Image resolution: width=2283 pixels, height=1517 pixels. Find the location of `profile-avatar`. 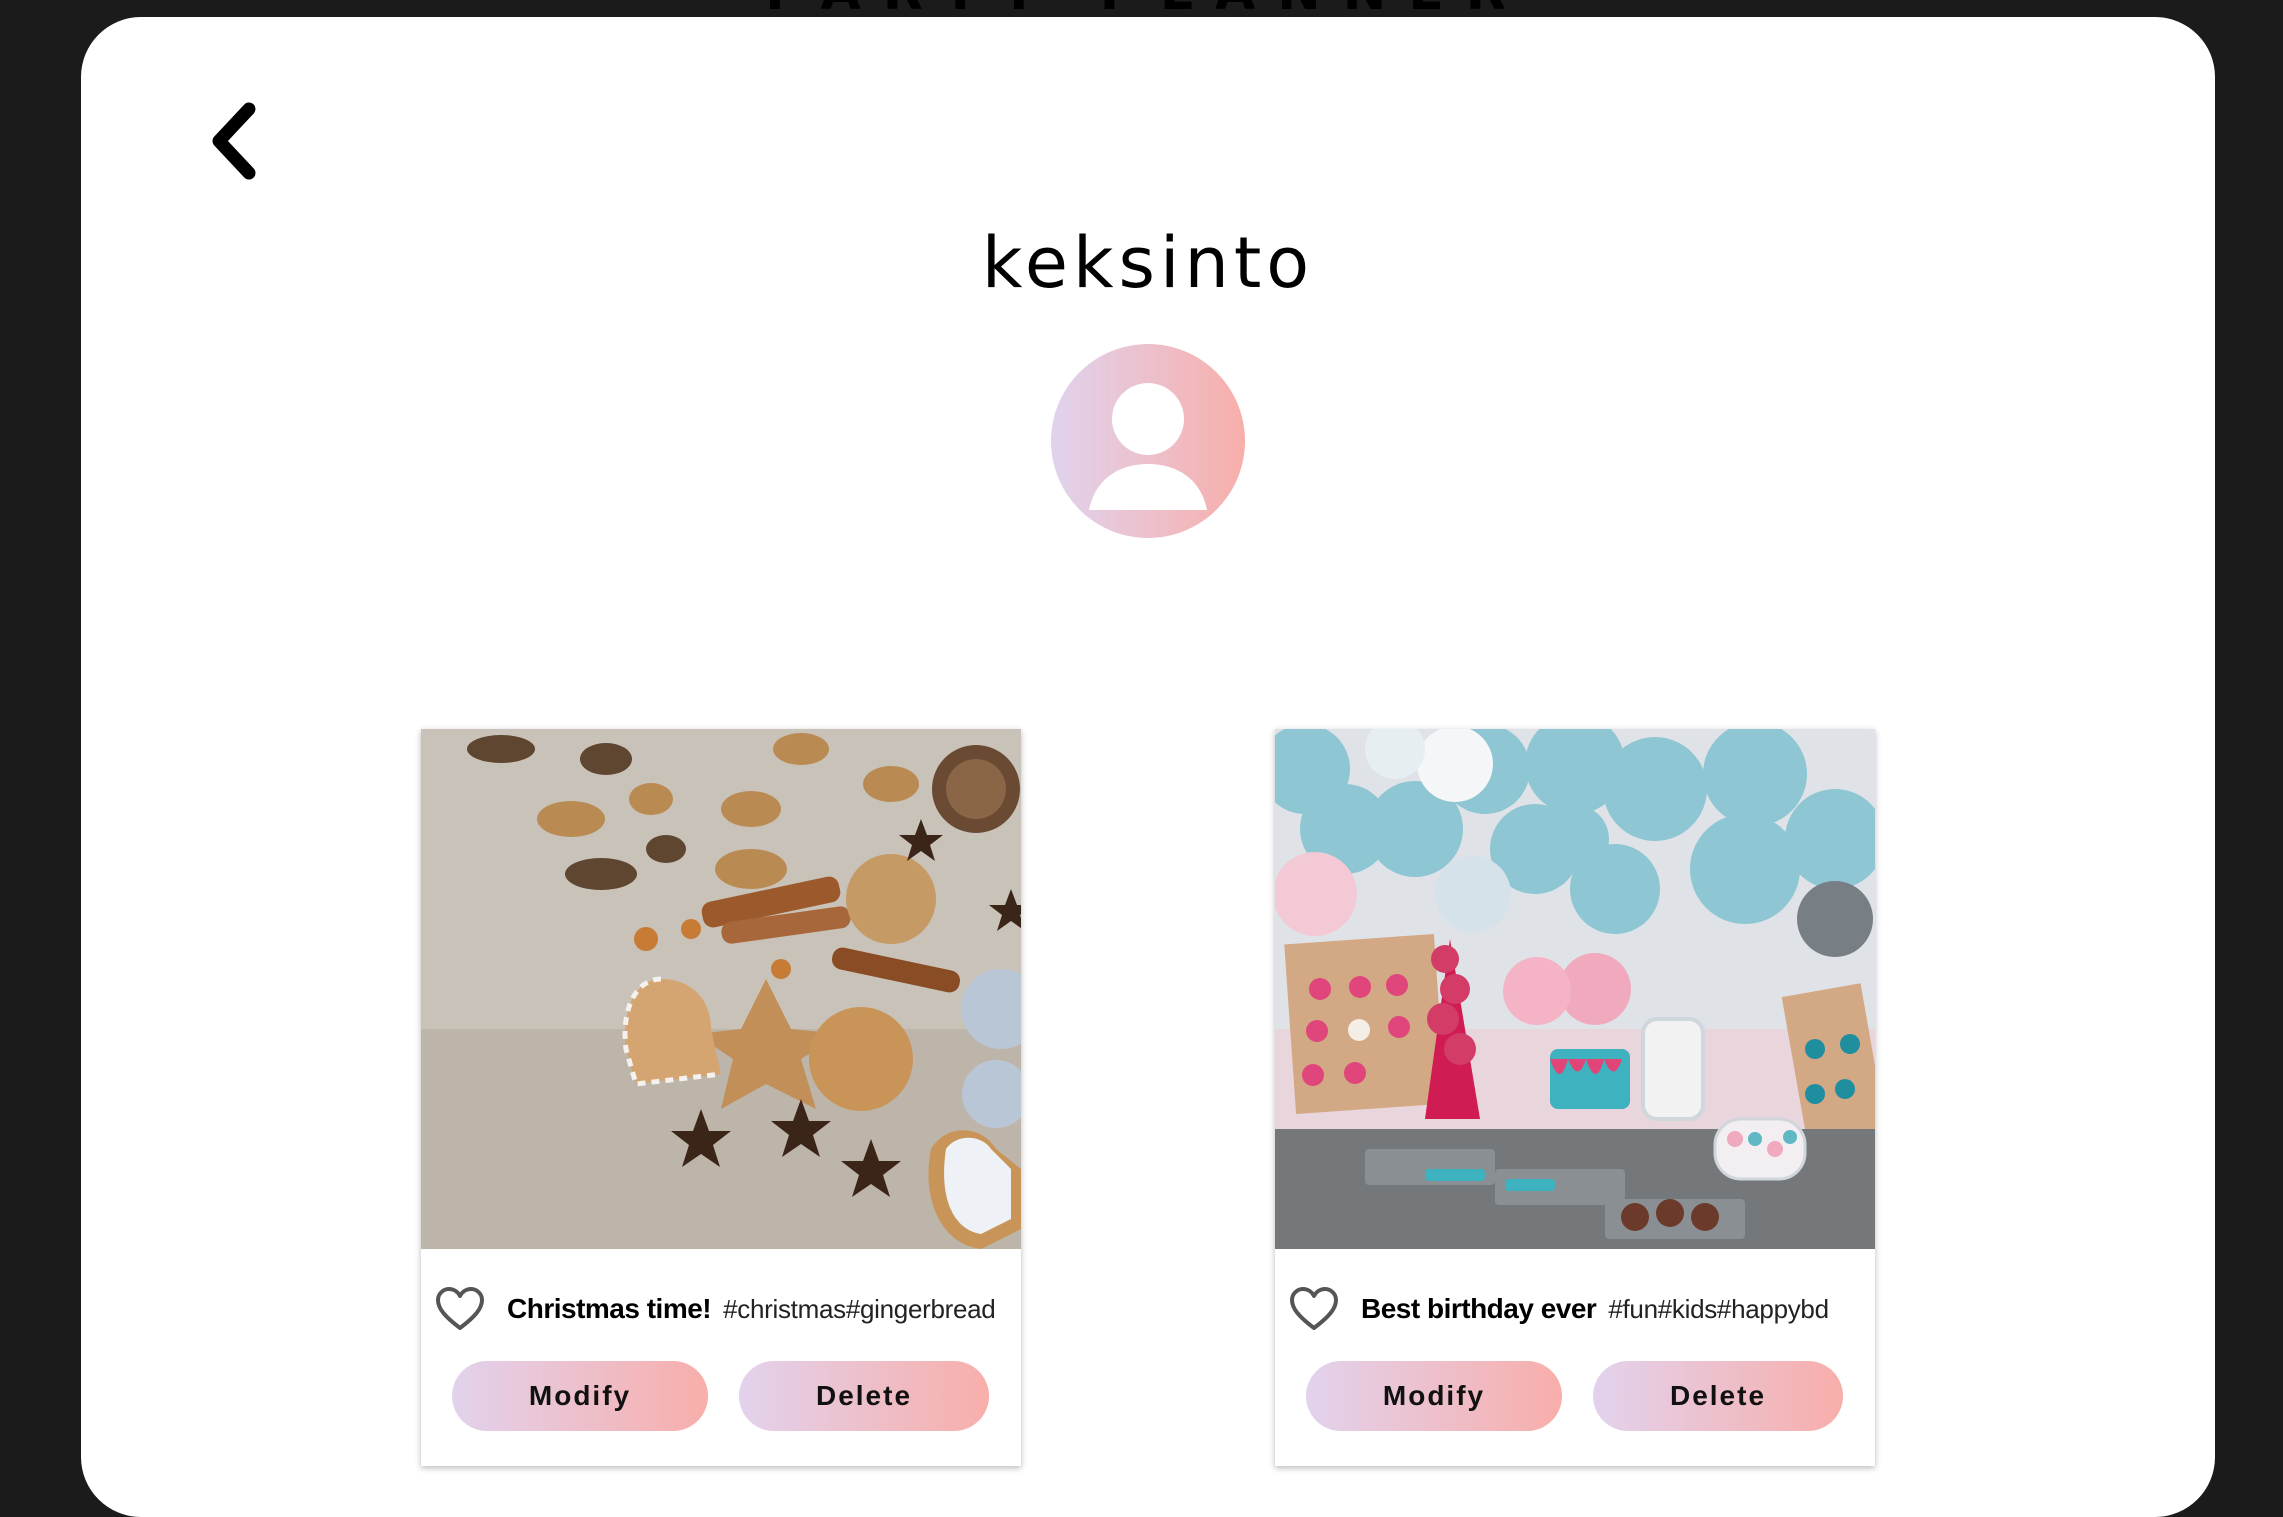

profile-avatar is located at coordinates (1148, 441).